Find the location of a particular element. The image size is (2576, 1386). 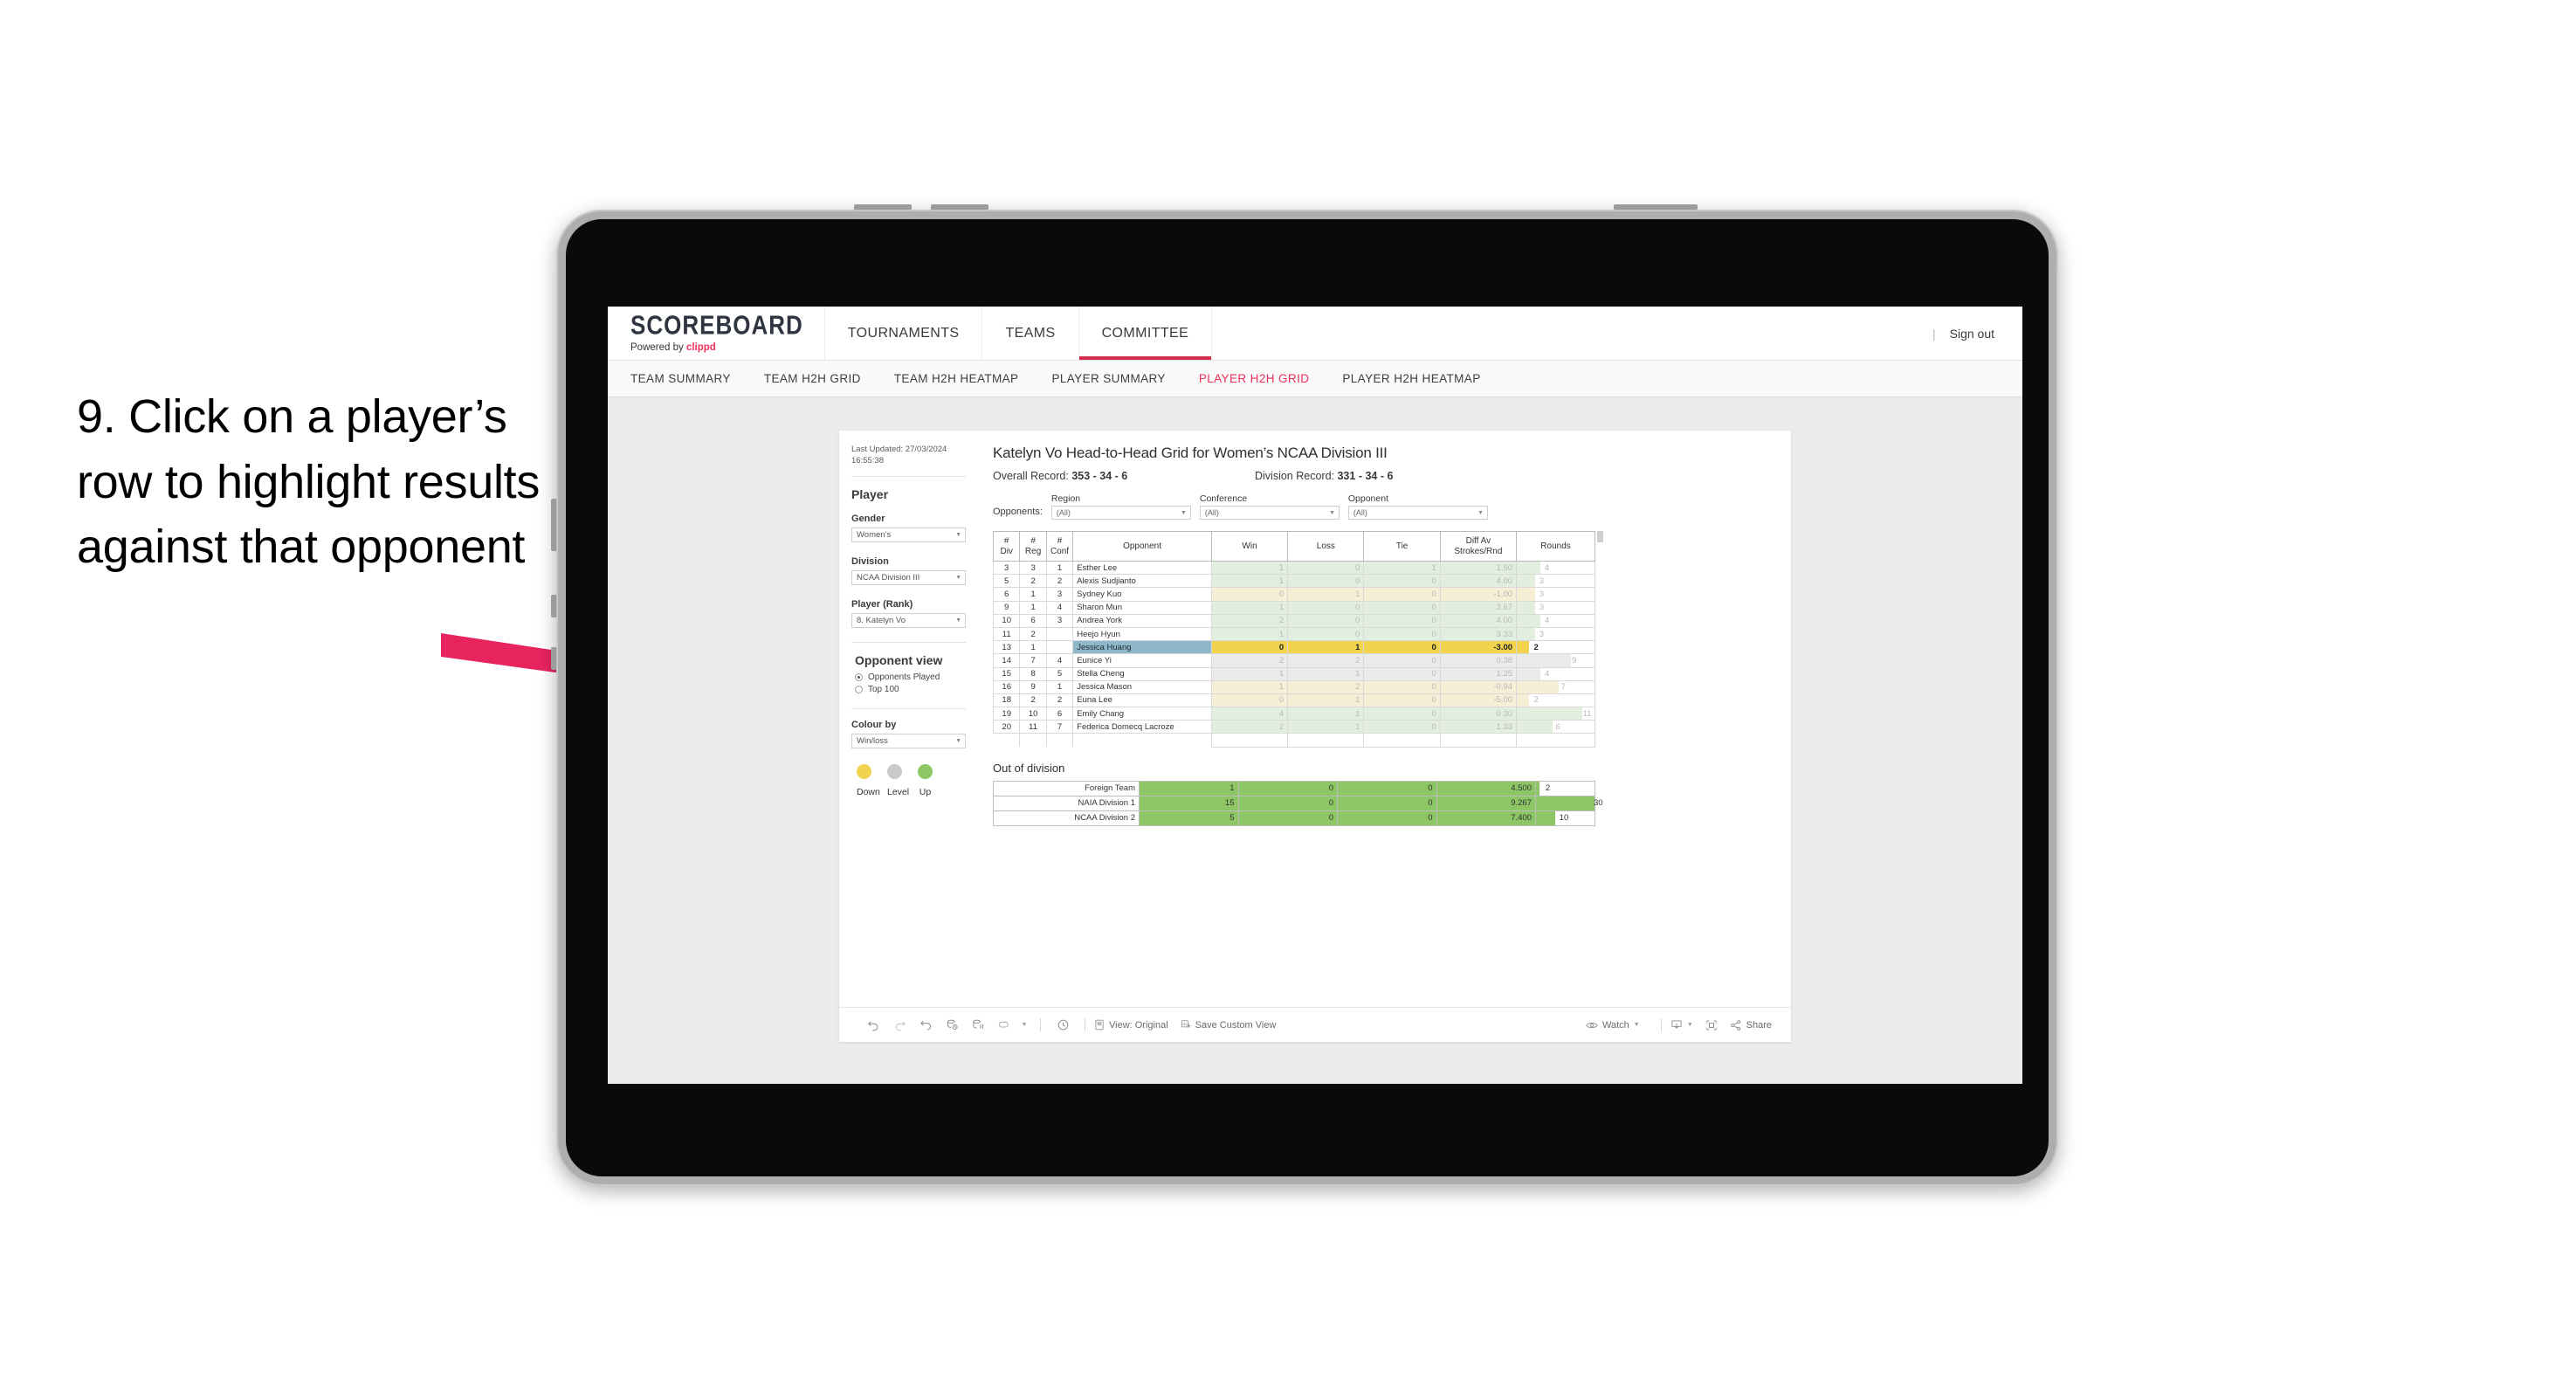

legend-dot-level is located at coordinates (894, 771).